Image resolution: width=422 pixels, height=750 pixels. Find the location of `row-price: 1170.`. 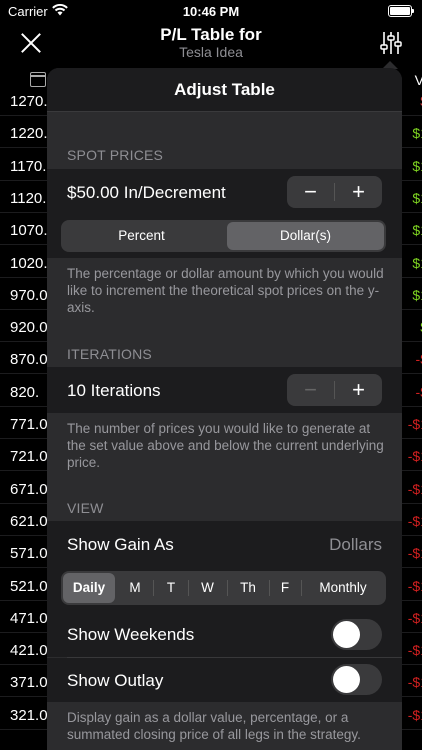

row-price: 1170. is located at coordinates (28, 166).